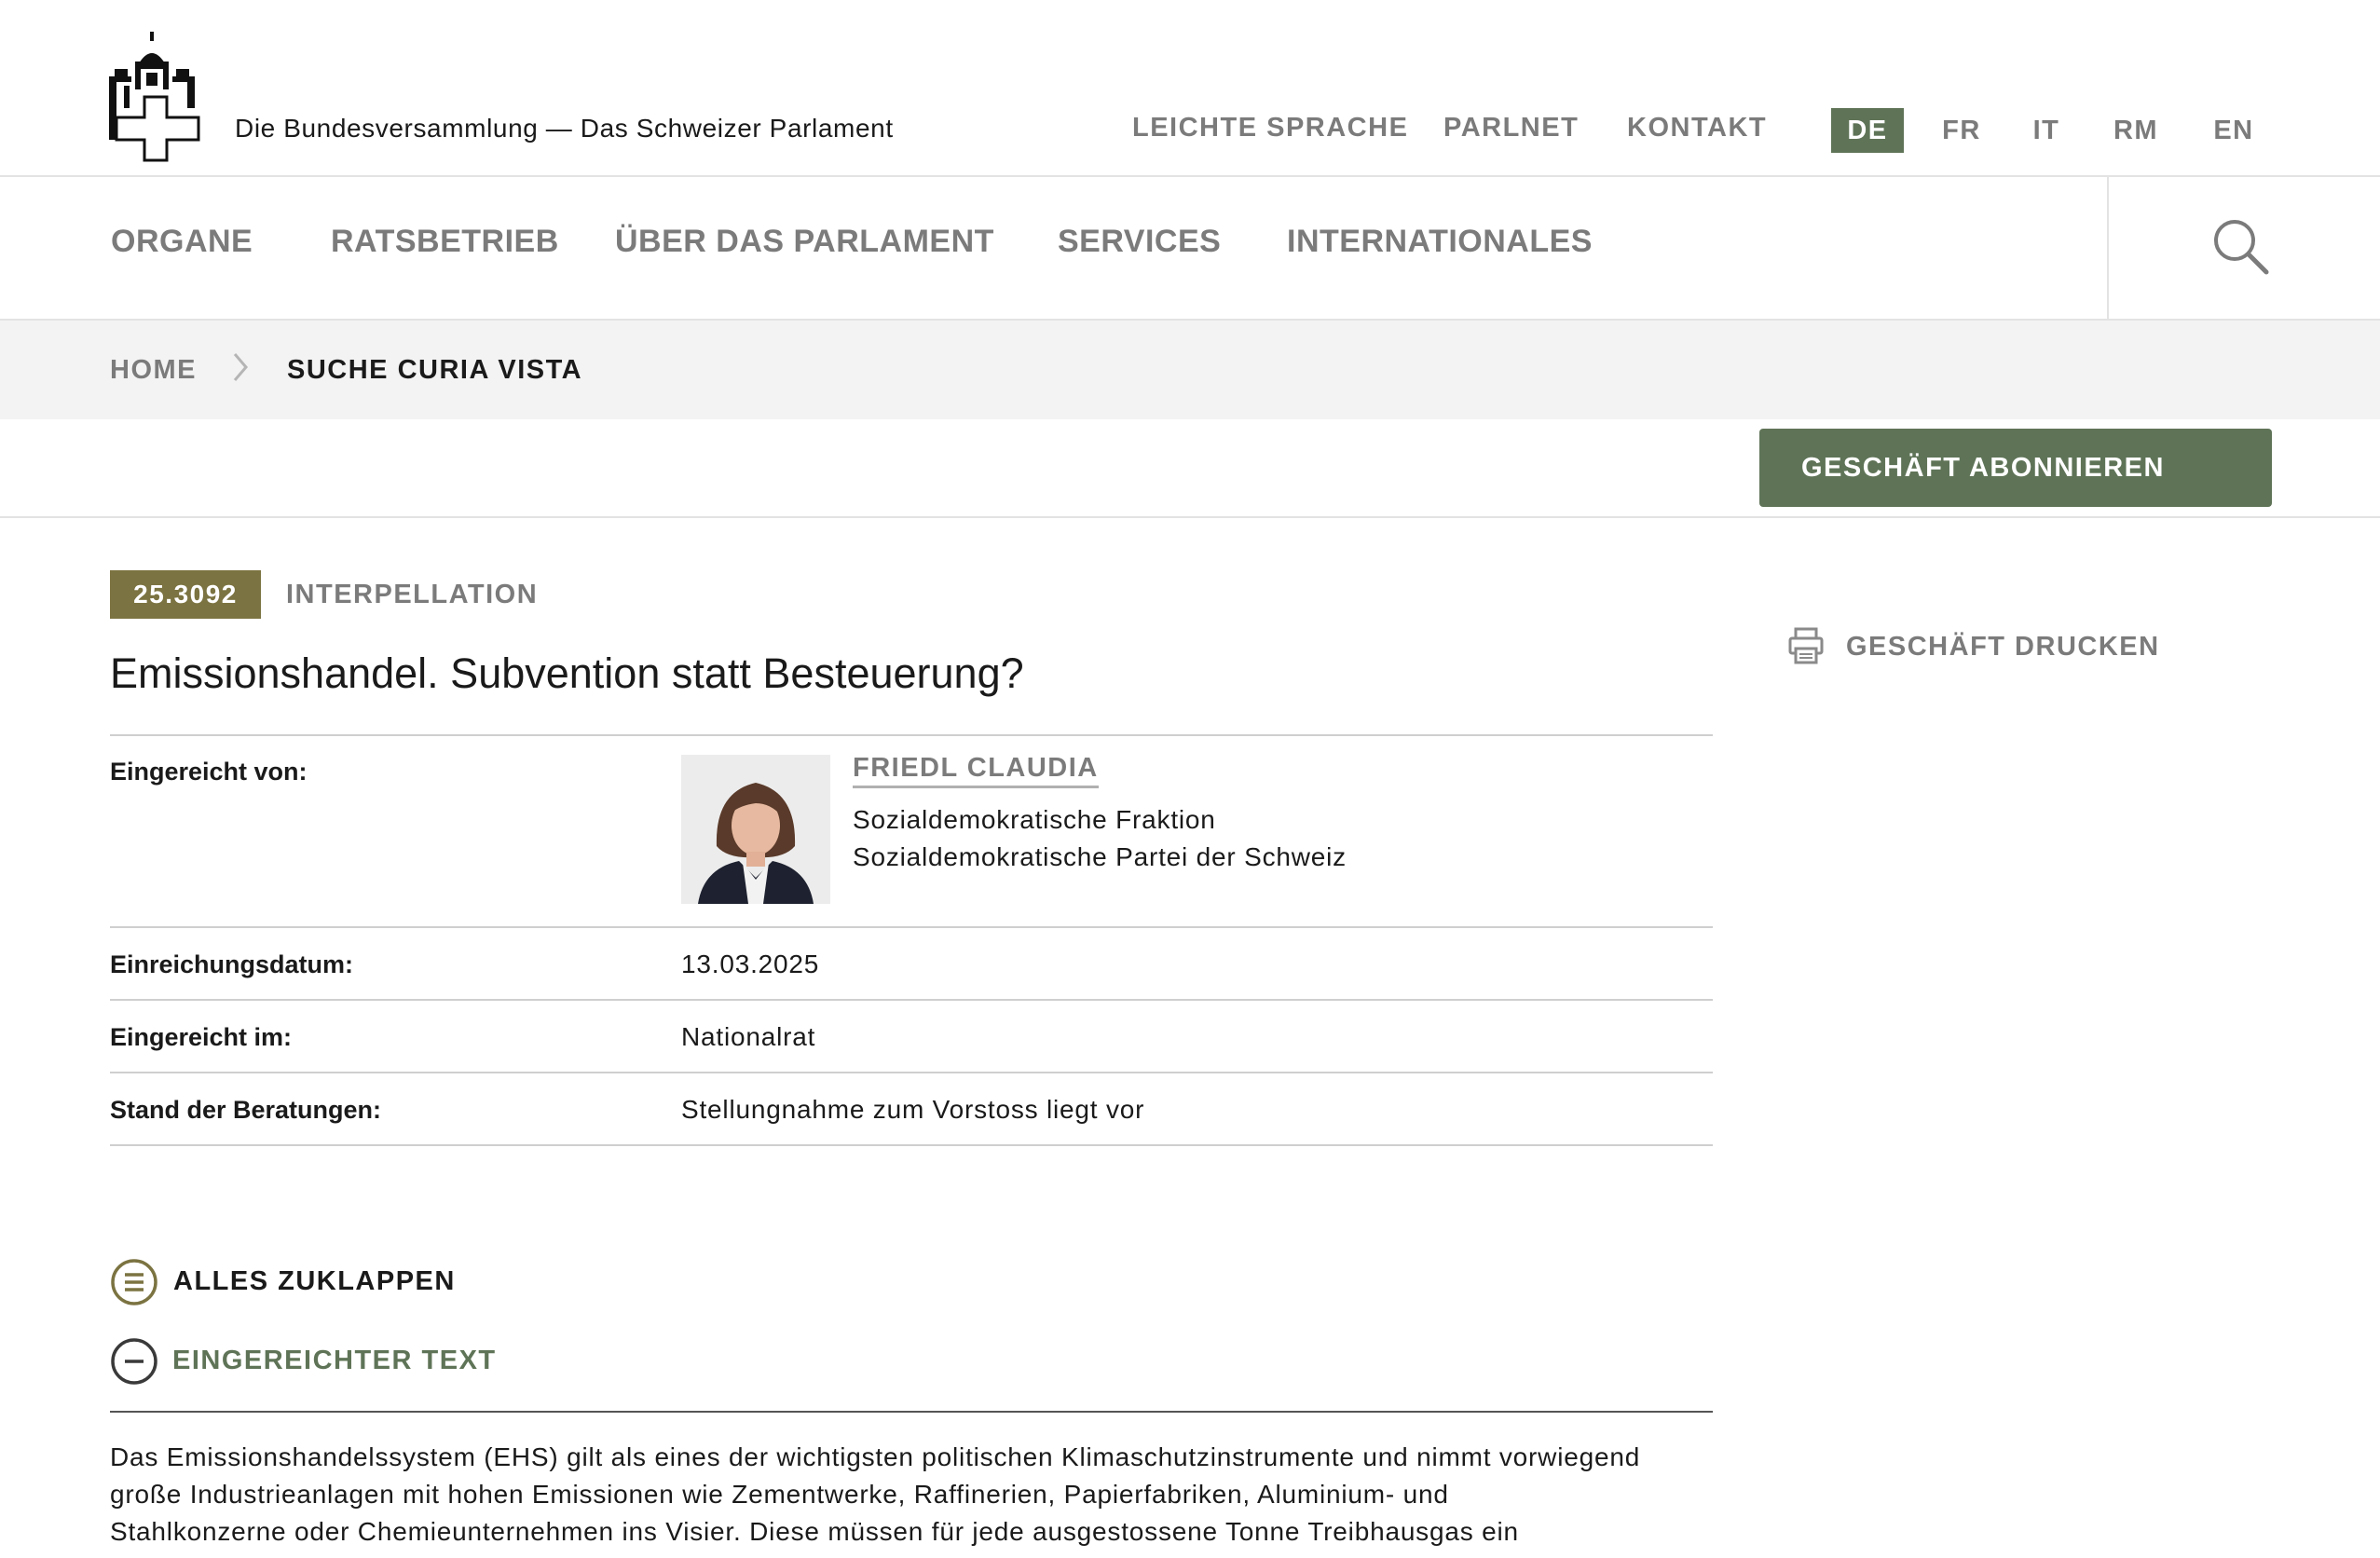 This screenshot has height=1558, width=2380. I want to click on author-photo, so click(755, 829).